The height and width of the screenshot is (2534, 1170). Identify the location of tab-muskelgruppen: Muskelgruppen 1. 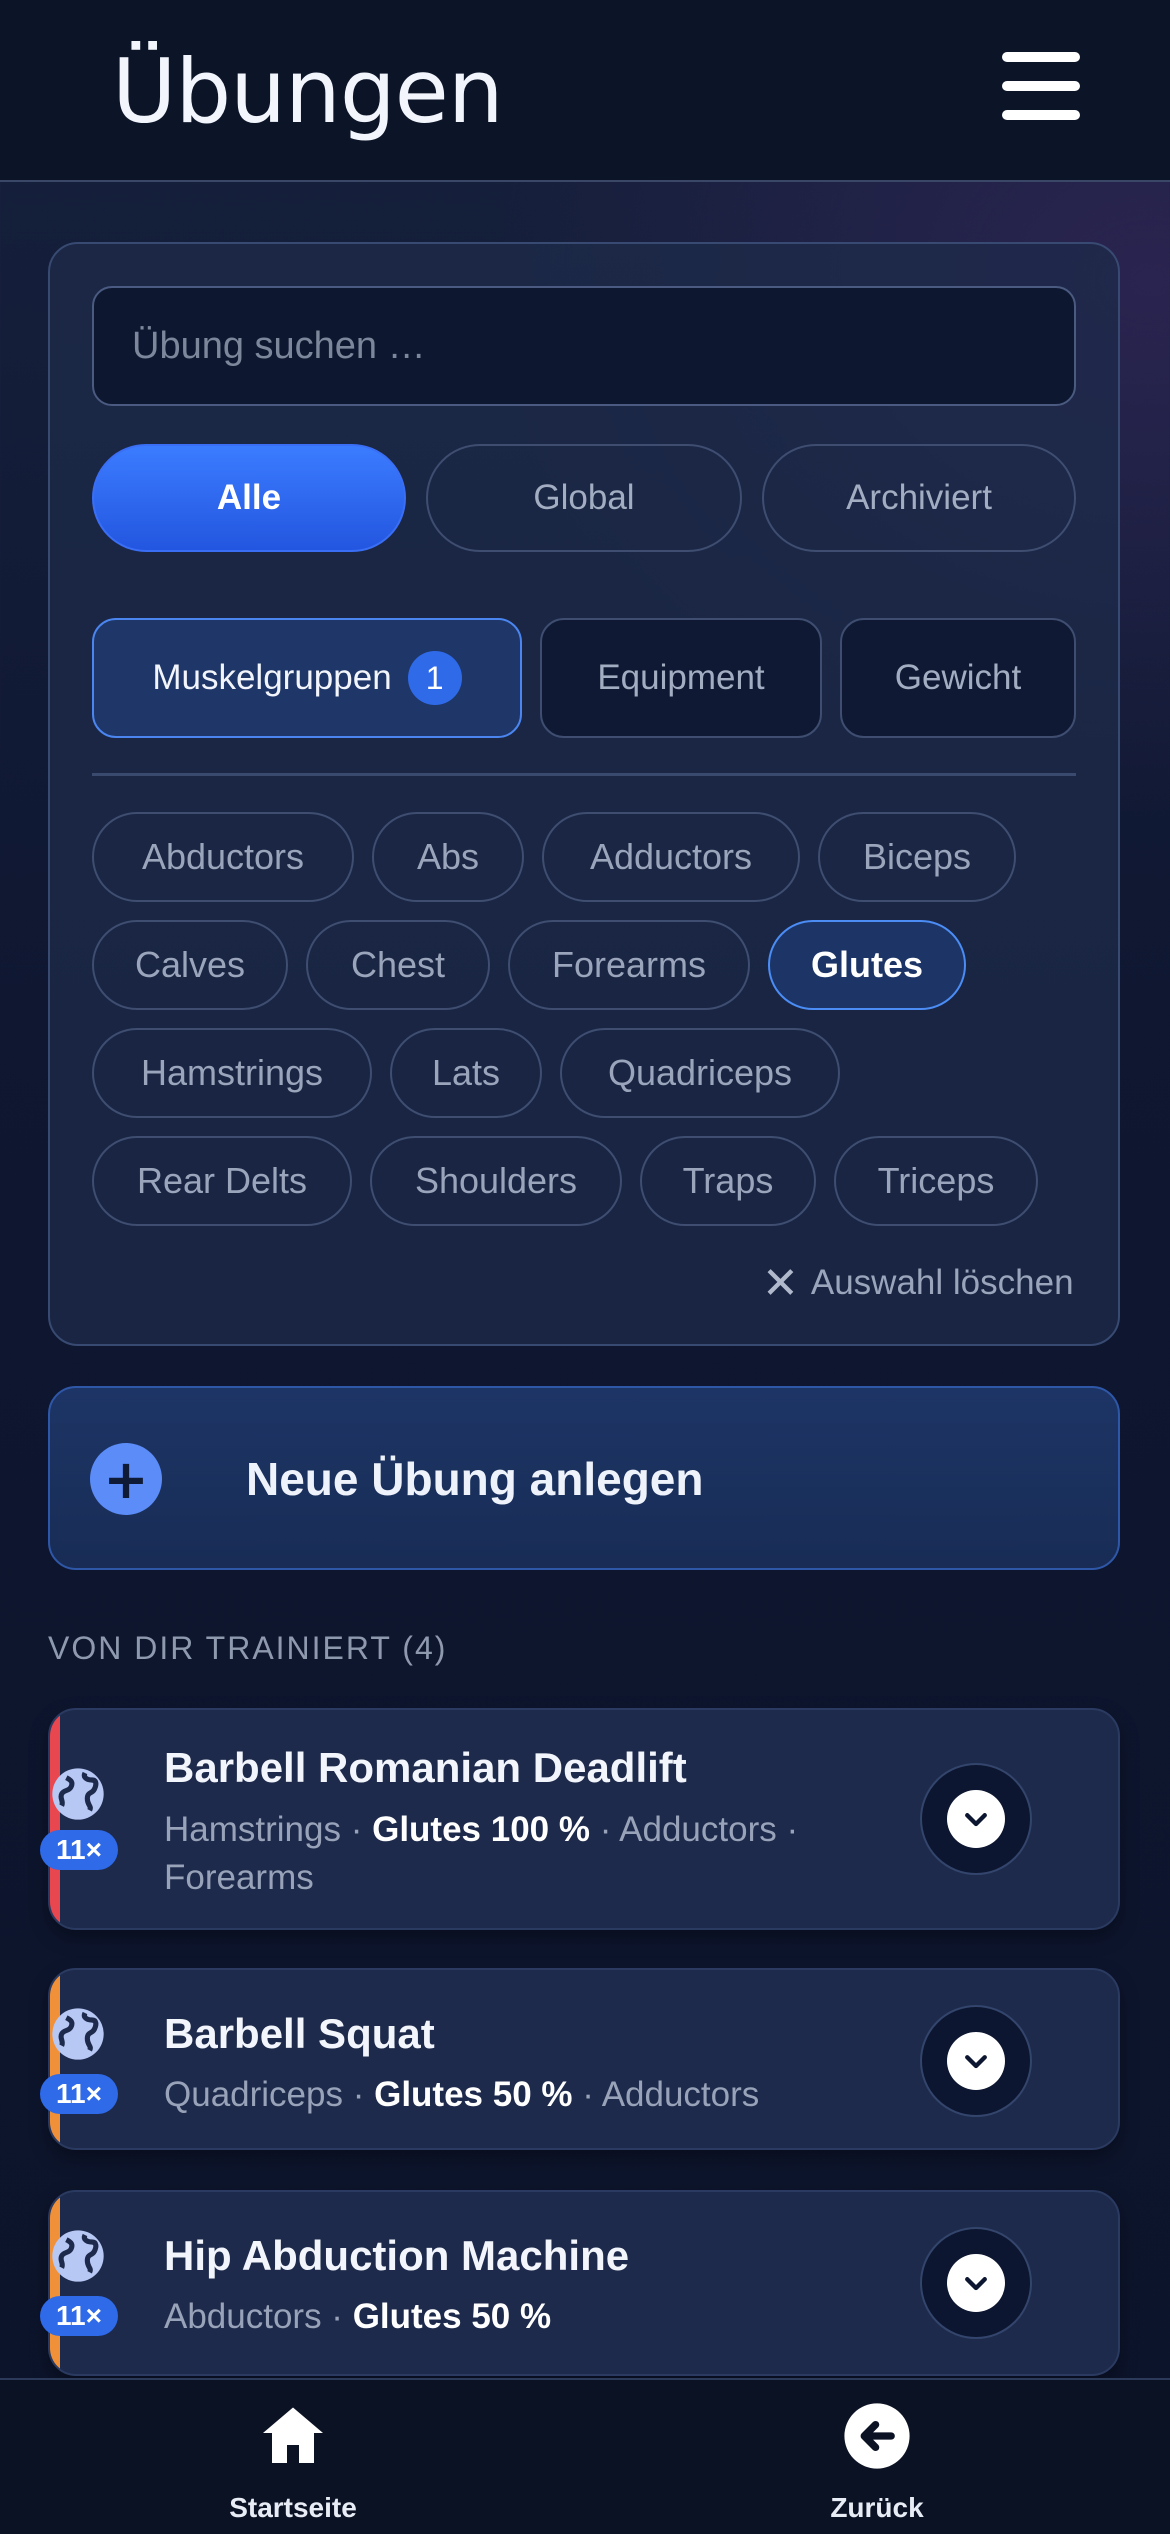
(307, 678).